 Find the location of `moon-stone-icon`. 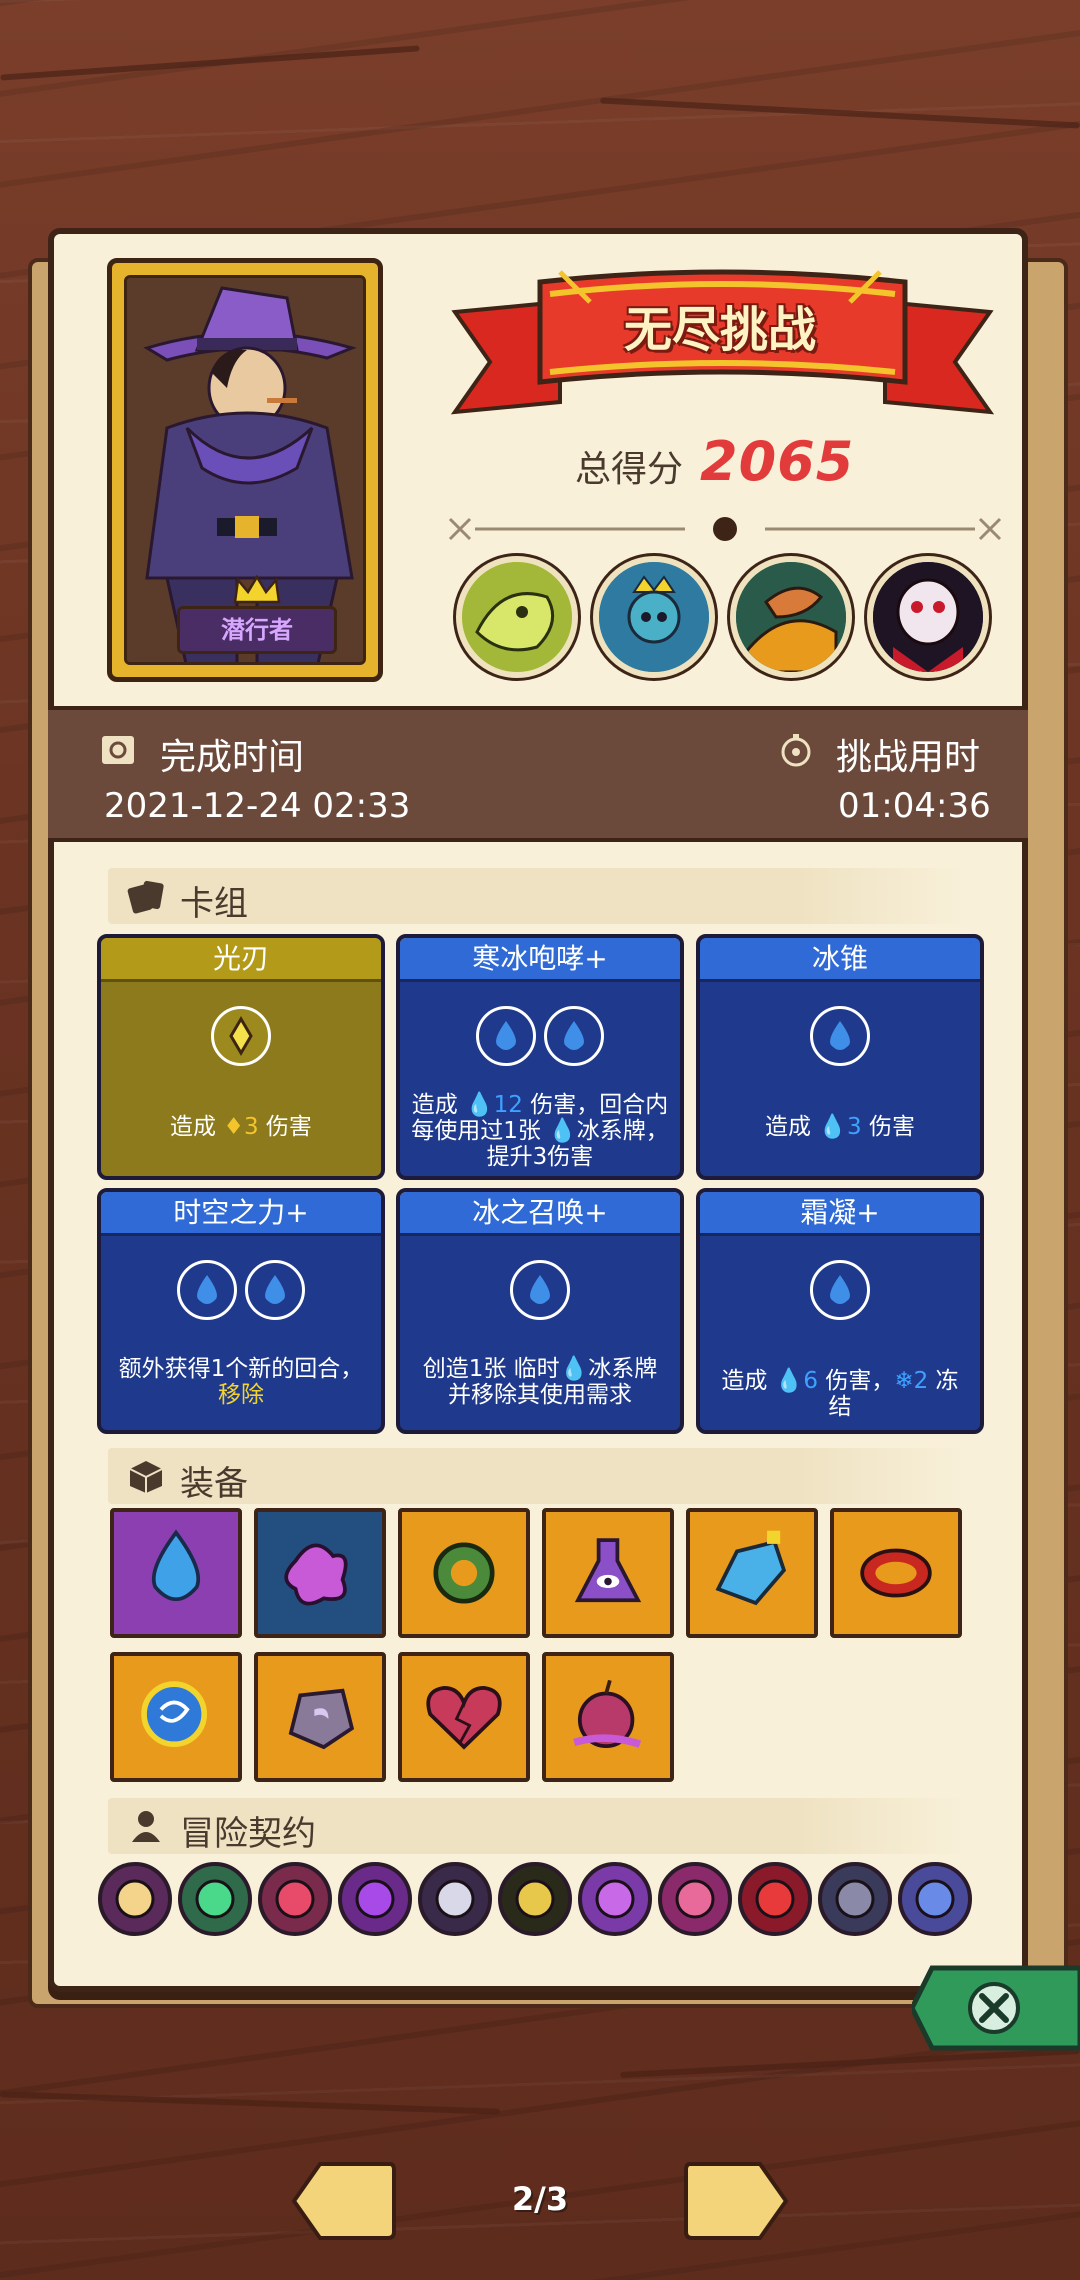

moon-stone-icon is located at coordinates (321, 1719).